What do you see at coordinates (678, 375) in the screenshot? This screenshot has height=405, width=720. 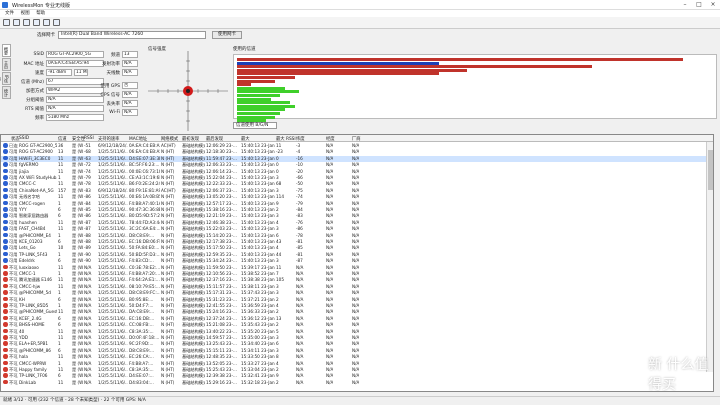 I see `watermark-logo: 新 什么值得买` at bounding box center [678, 375].